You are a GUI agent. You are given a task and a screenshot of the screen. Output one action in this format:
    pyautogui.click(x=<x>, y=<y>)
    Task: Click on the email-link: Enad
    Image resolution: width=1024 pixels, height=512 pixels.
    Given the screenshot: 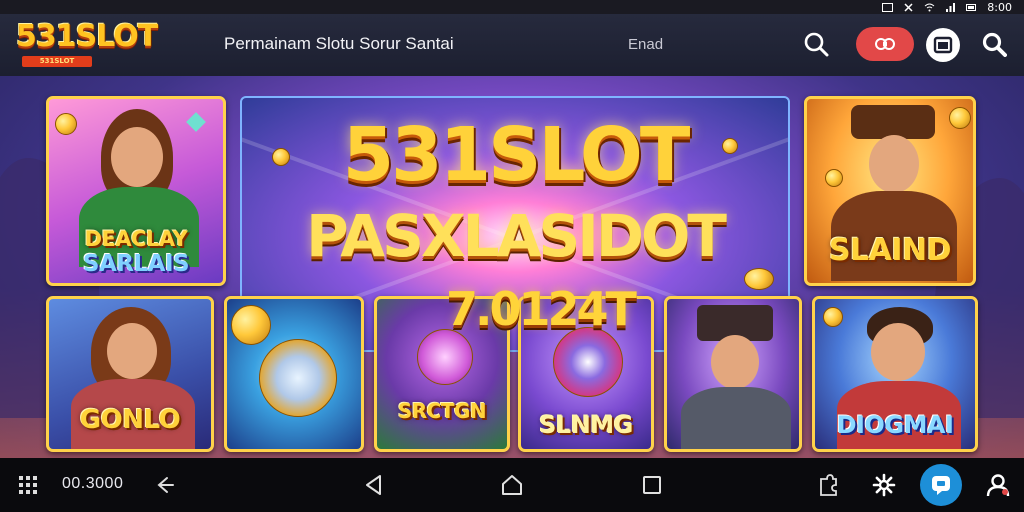 What is the action you would take?
    pyautogui.click(x=645, y=44)
    